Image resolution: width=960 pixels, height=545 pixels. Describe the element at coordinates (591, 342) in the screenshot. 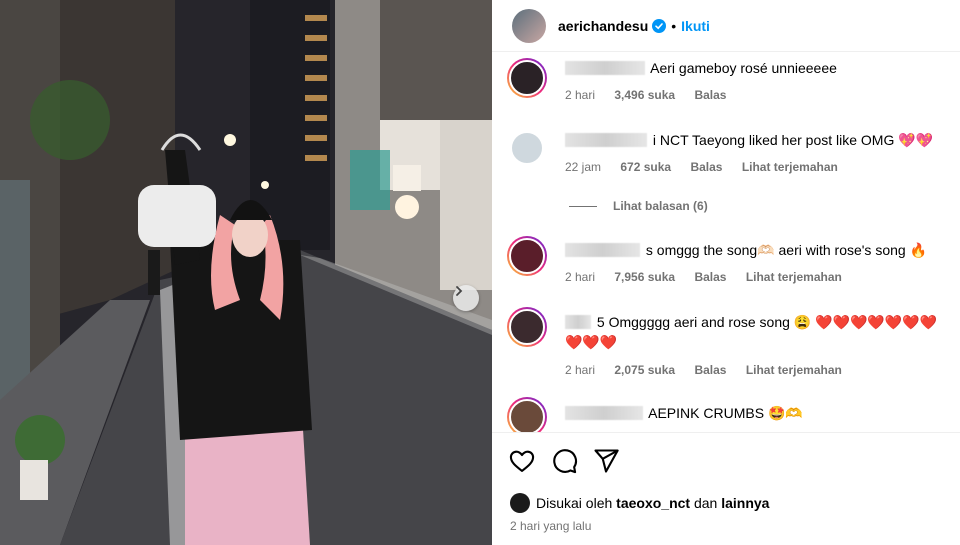

I see `hearts-emoji: ❤️❤️❤️` at that location.